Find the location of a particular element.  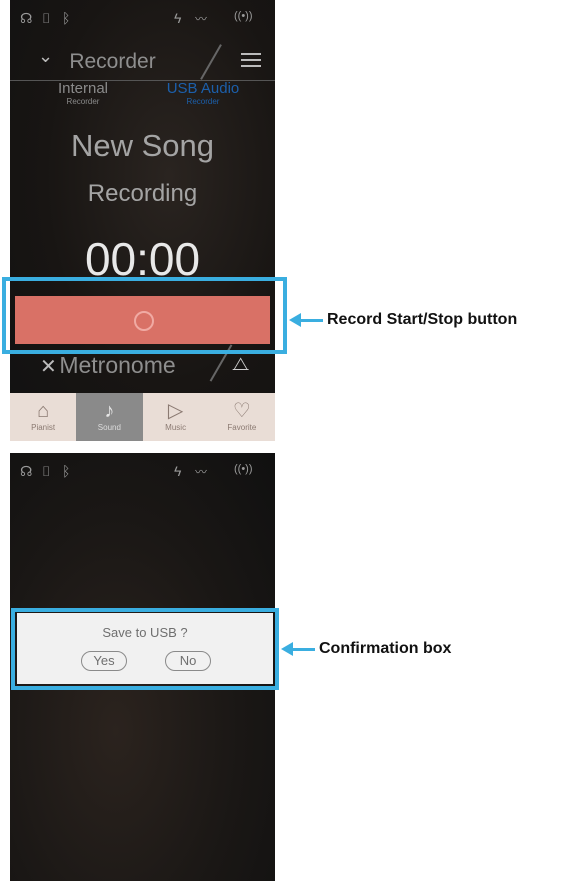

heart-icon: ♡ is located at coordinates (241, 411).